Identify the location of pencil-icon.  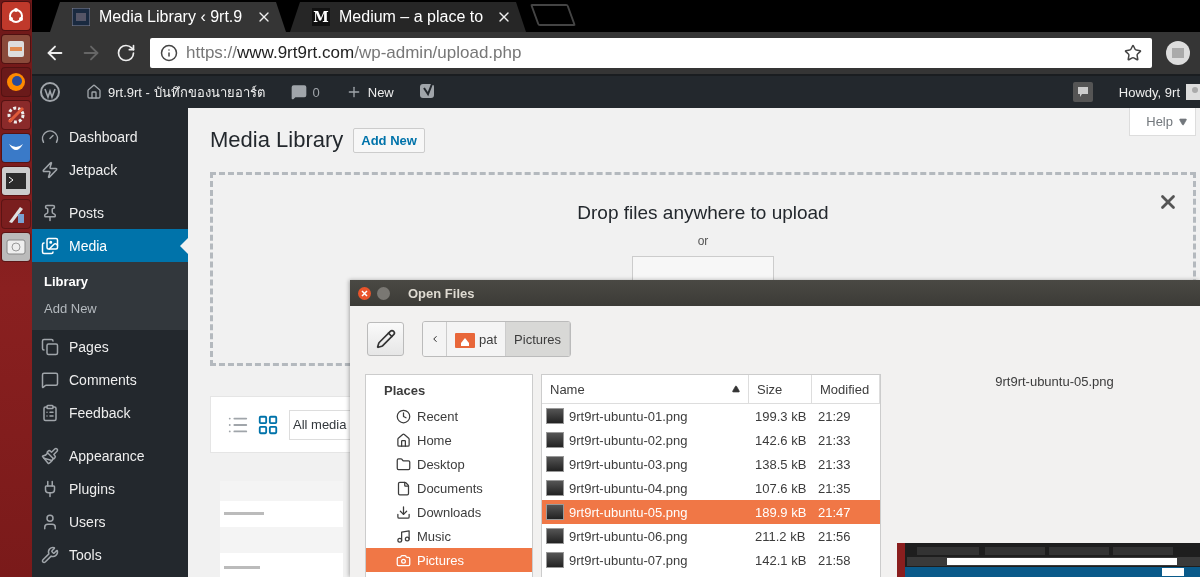
(385, 339).